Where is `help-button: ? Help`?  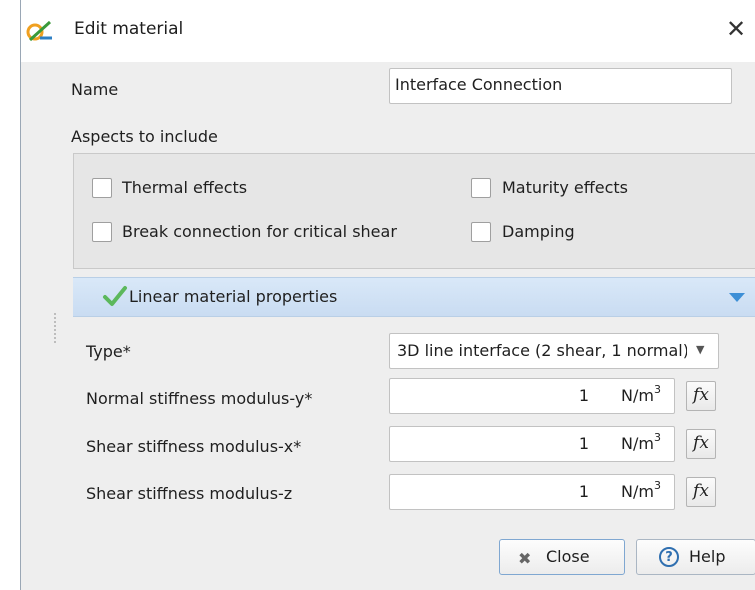 help-button: ? Help is located at coordinates (695, 557).